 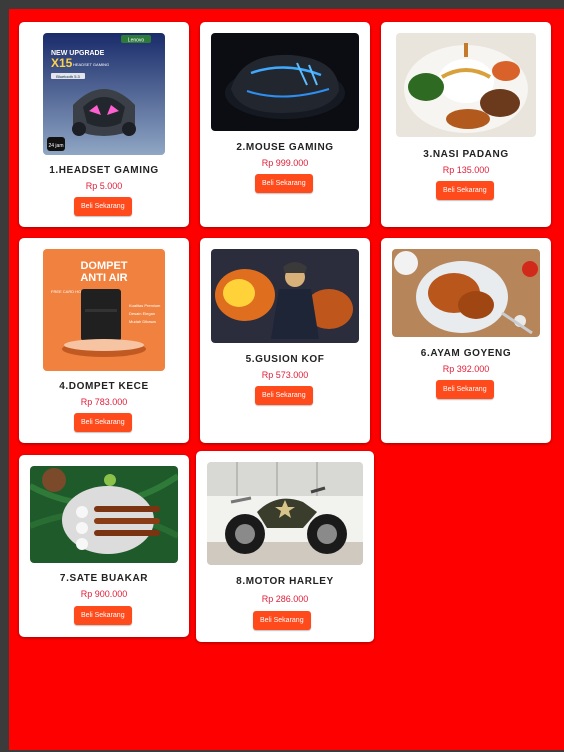 What do you see at coordinates (285, 599) in the screenshot?
I see `product-price: Rp 286.000` at bounding box center [285, 599].